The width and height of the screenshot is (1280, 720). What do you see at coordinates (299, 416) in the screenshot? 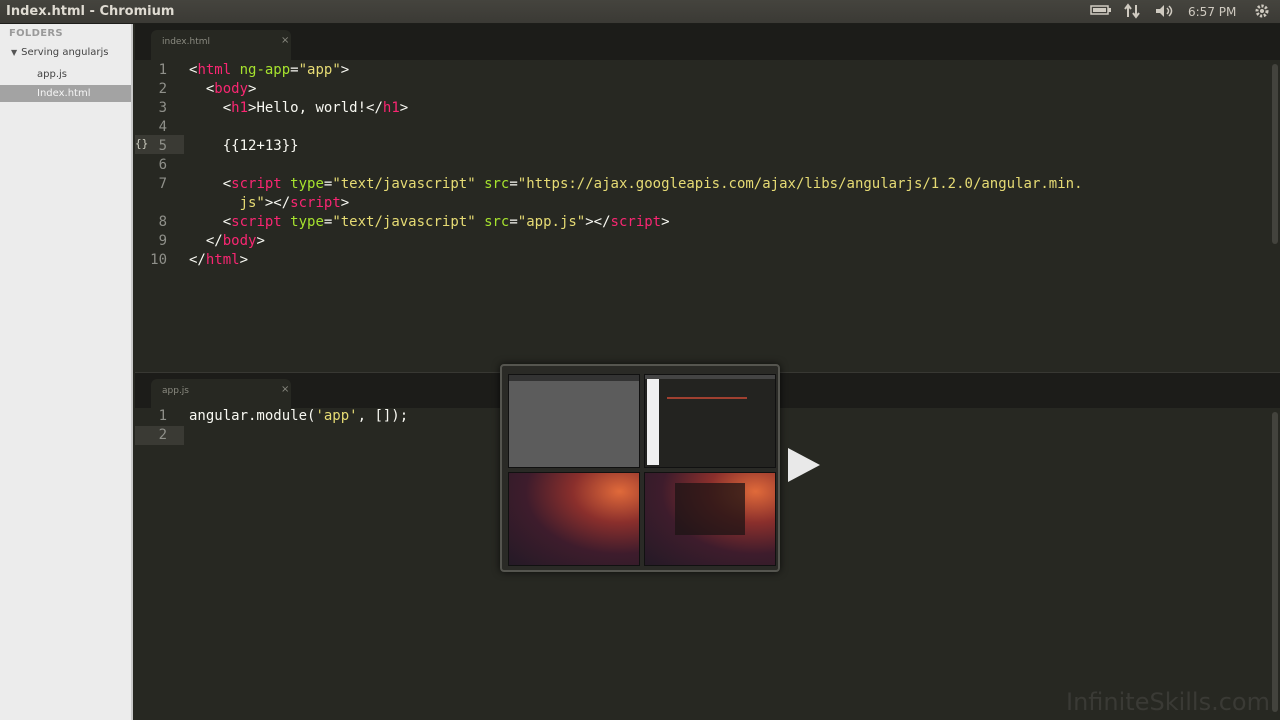
I see `code-line-1: angular.module('app', []);` at bounding box center [299, 416].